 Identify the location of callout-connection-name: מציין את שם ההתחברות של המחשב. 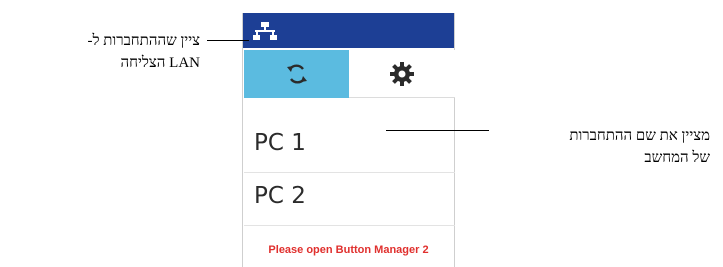
(605, 147).